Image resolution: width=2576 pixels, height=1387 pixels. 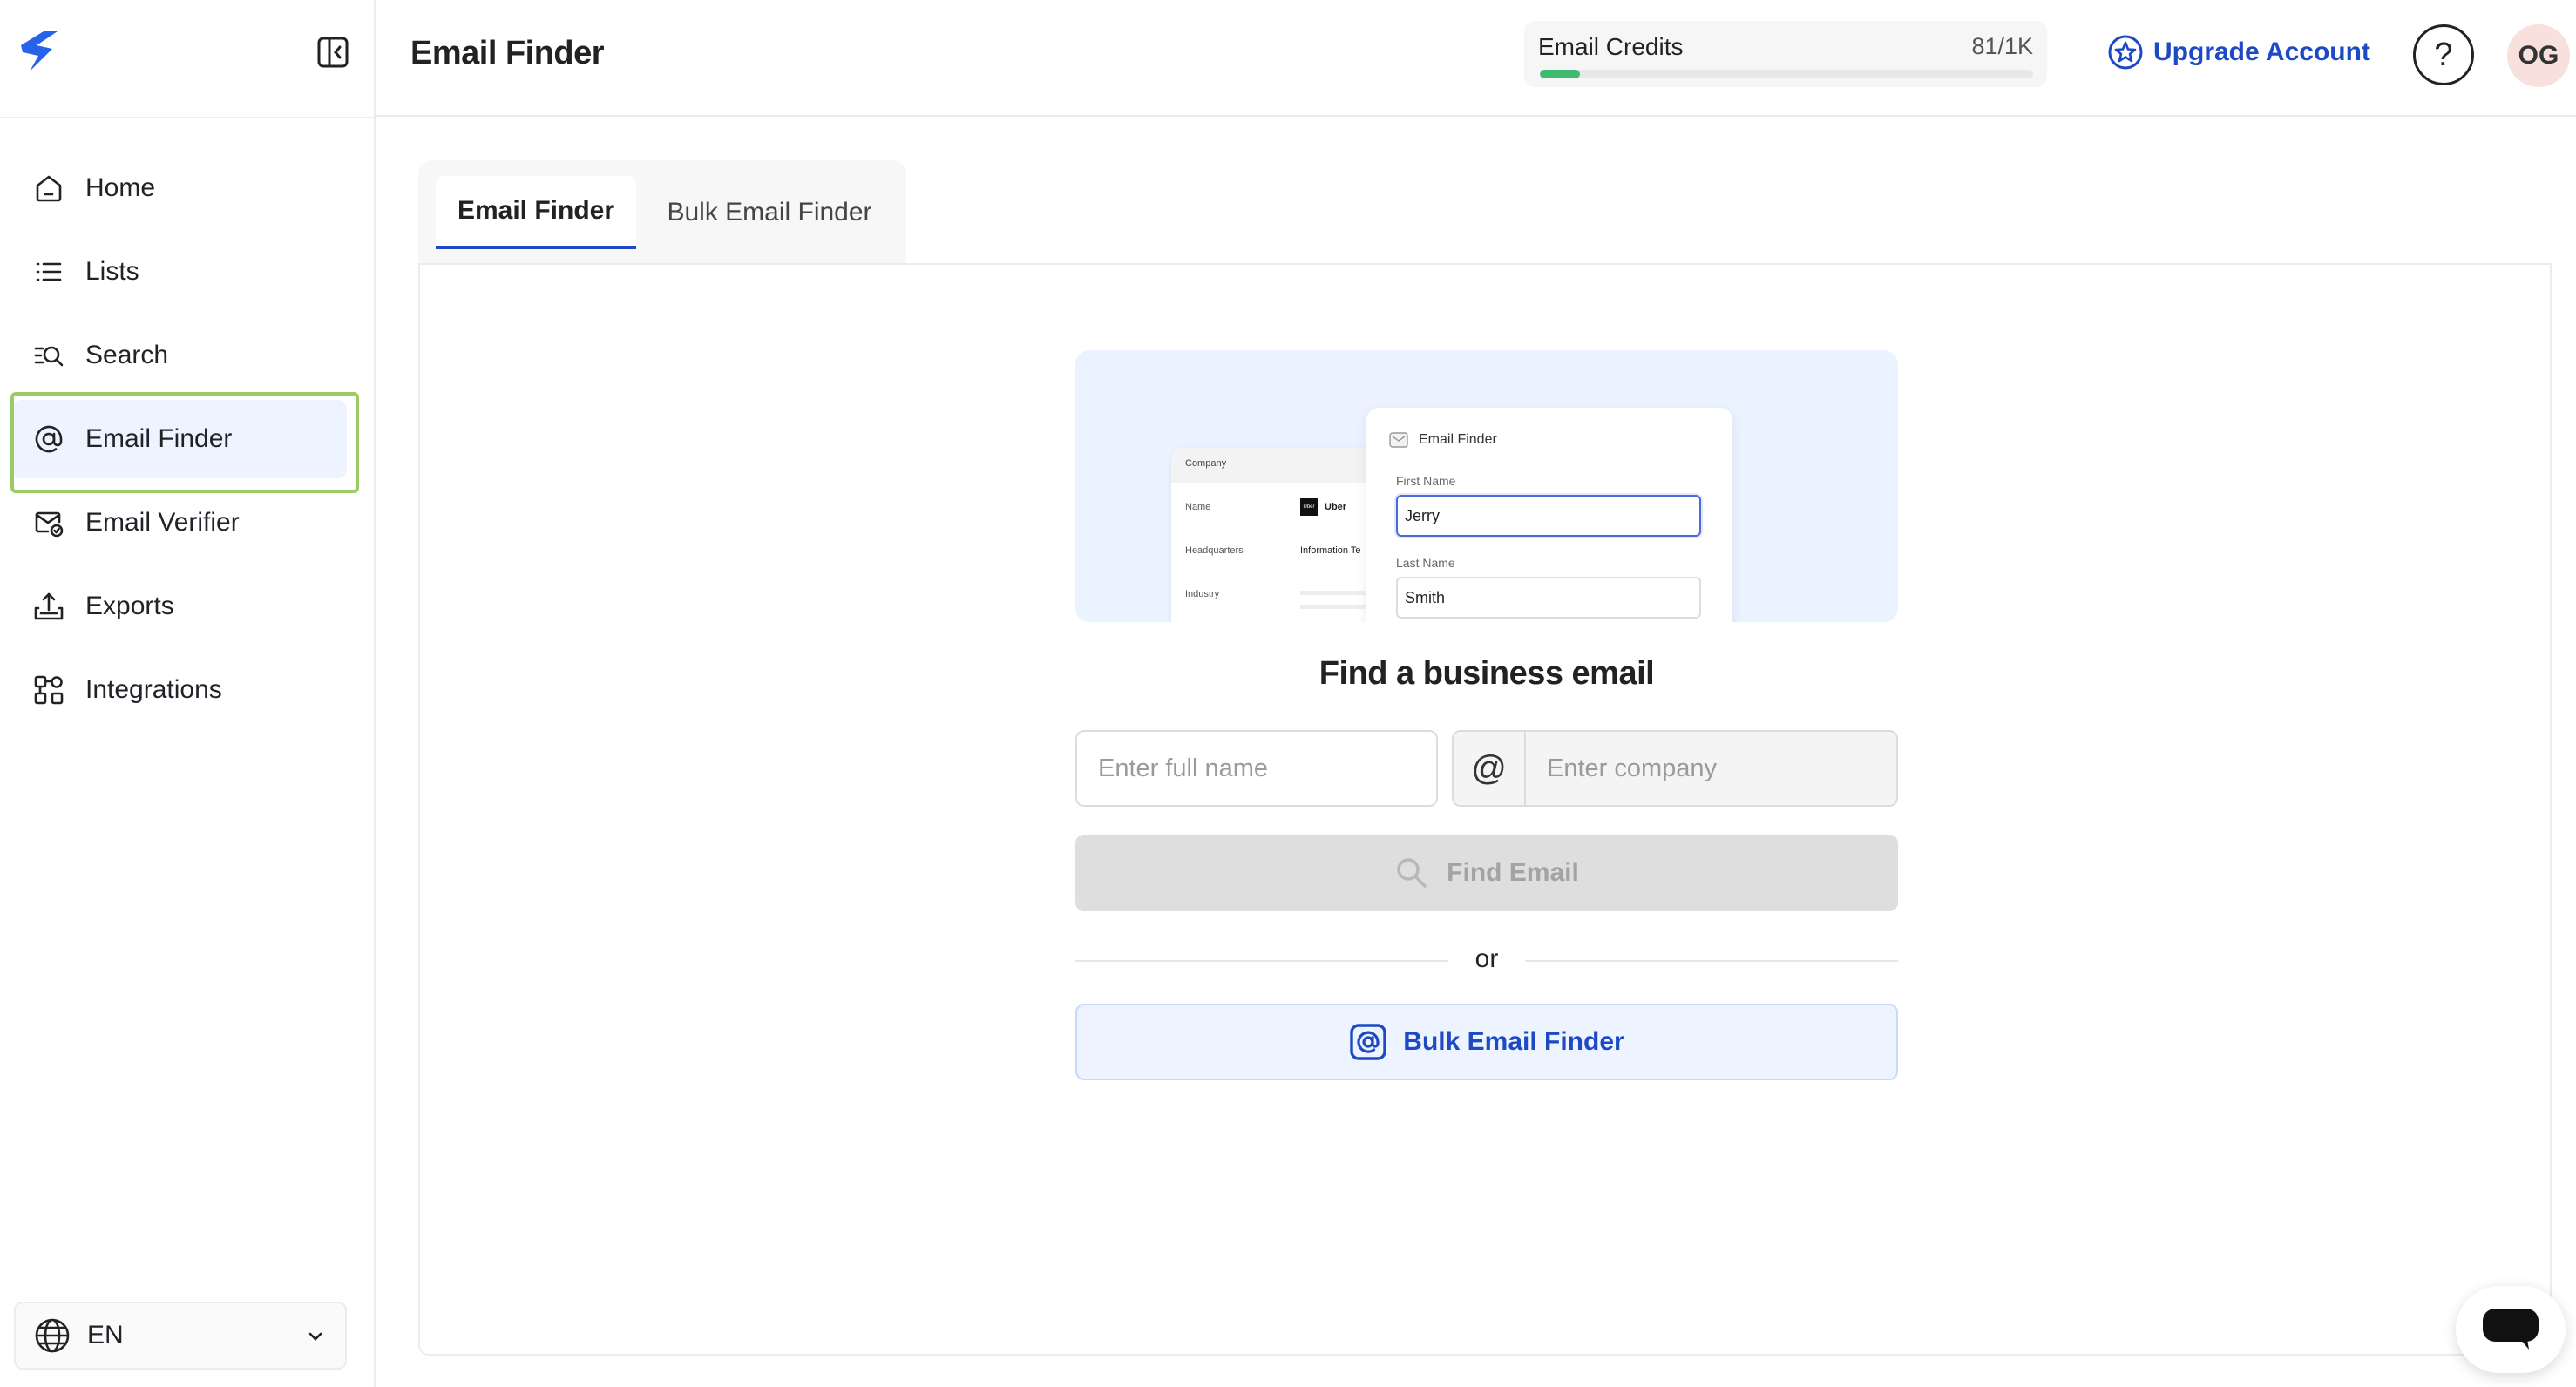 I want to click on app-logo, so click(x=40, y=51).